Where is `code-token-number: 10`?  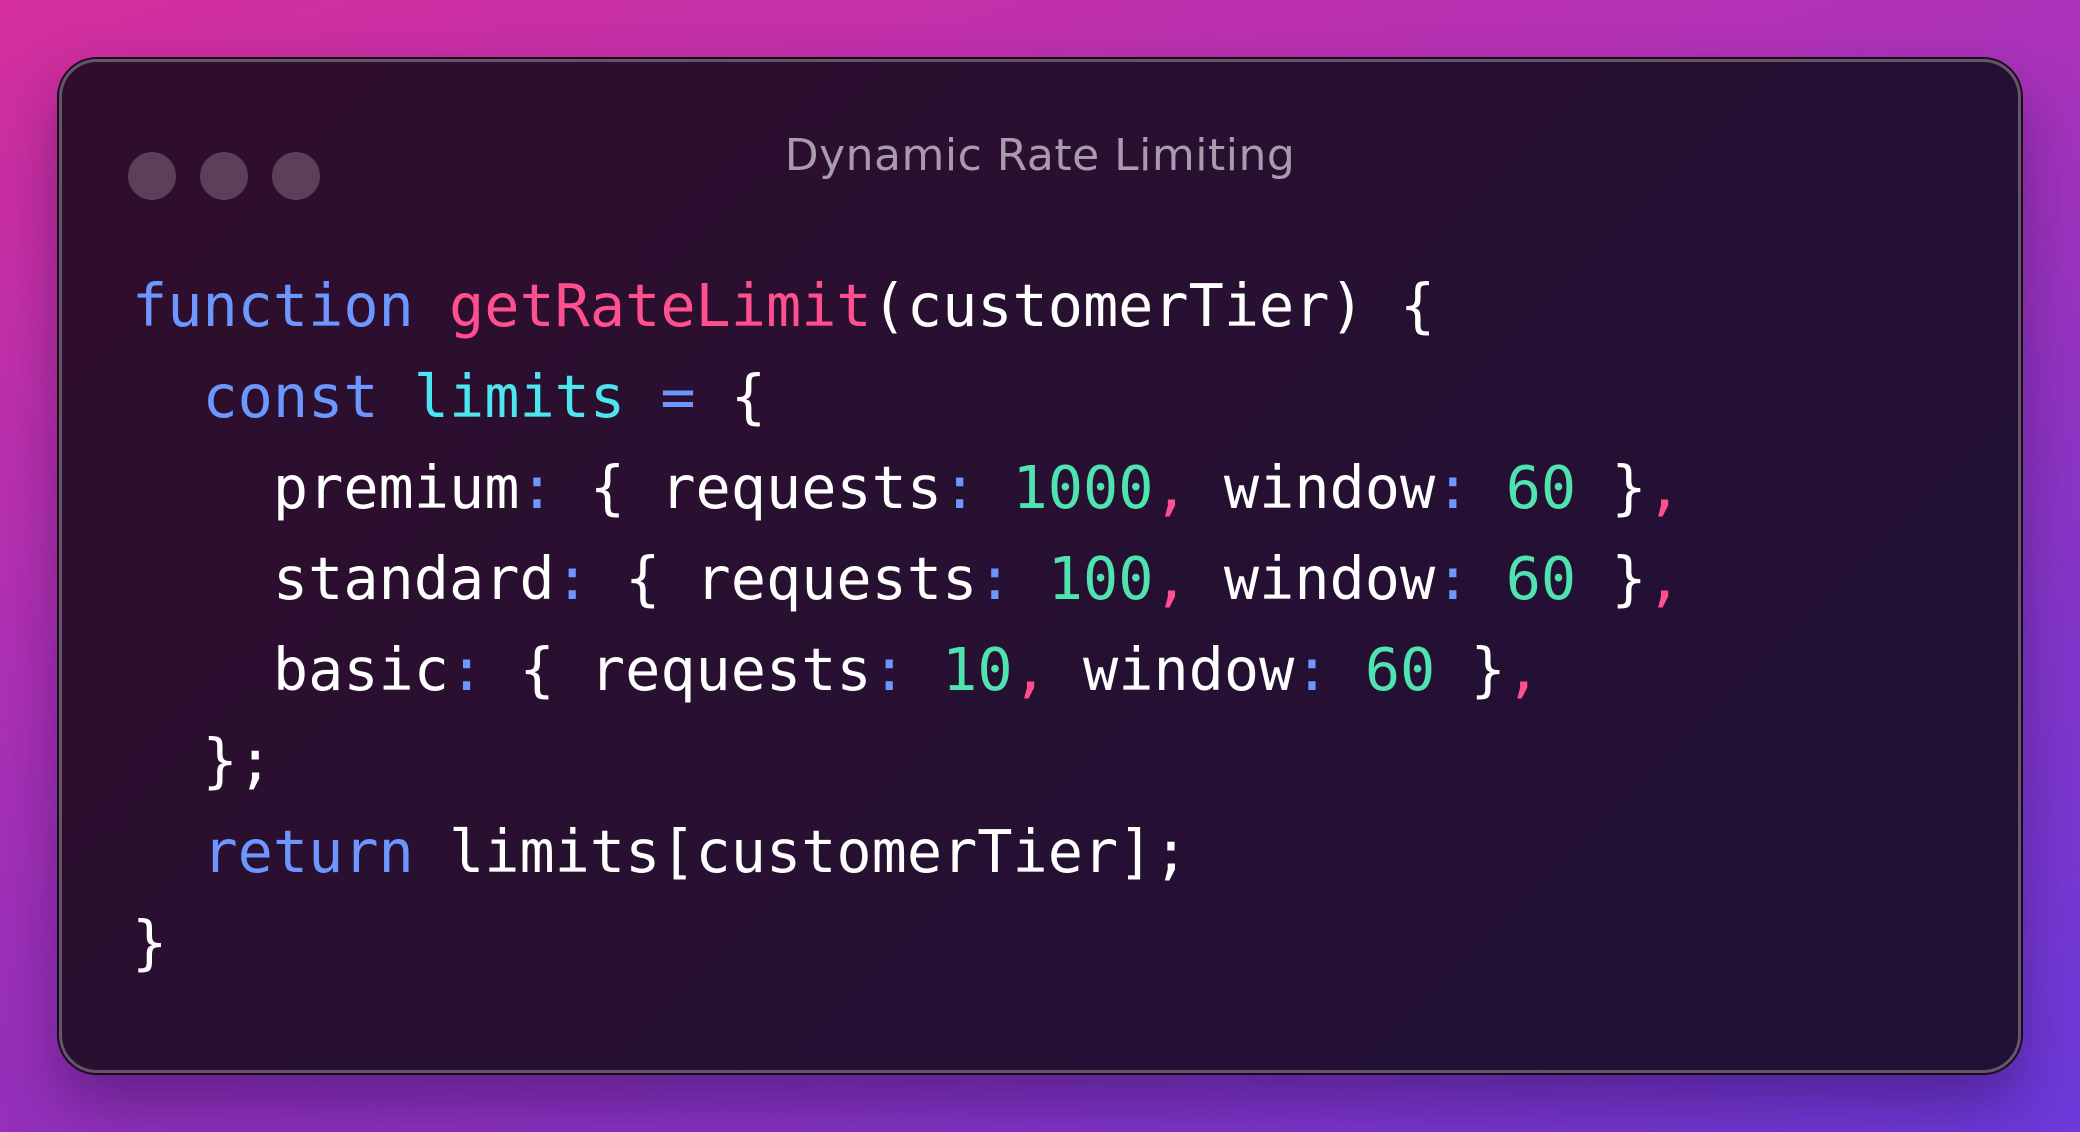
code-token-number: 10 is located at coordinates (977, 670).